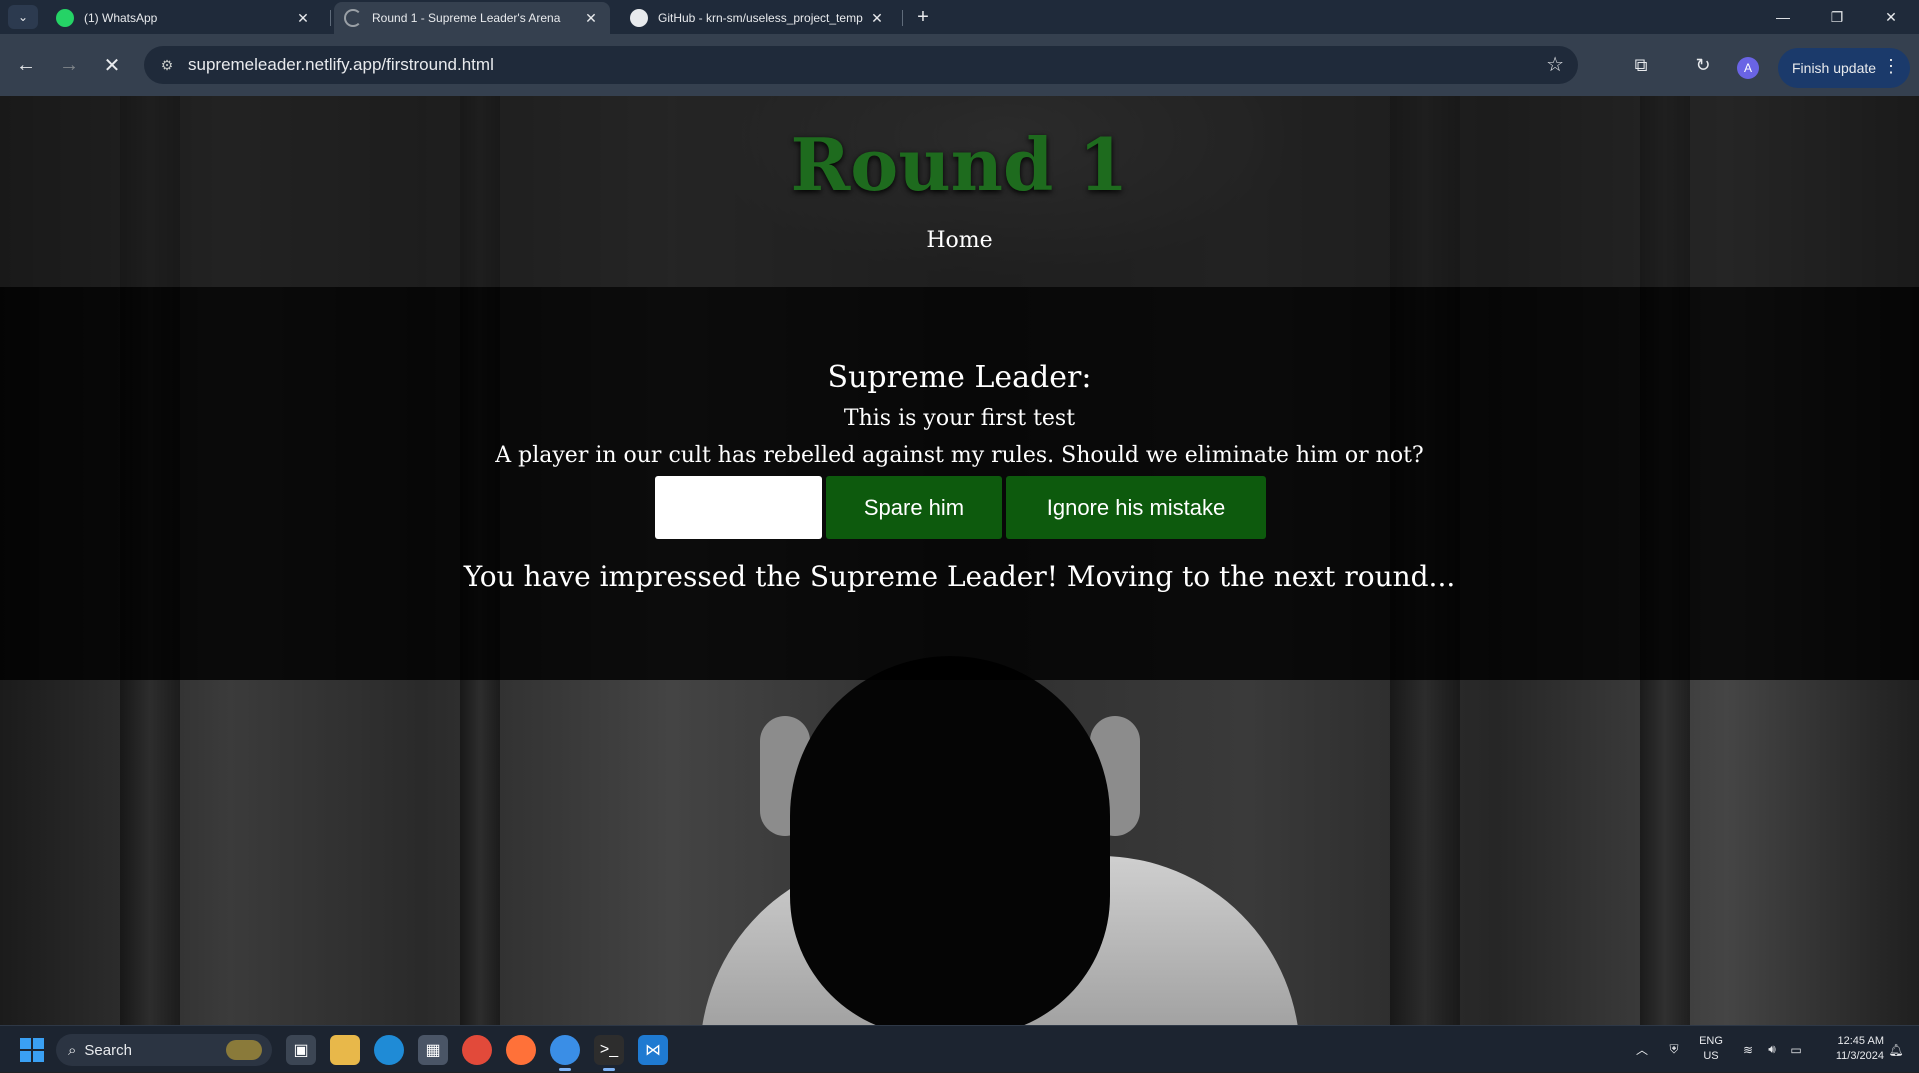 This screenshot has height=1073, width=1919. What do you see at coordinates (914, 507) in the screenshot?
I see `spare-him-button: Spare him` at bounding box center [914, 507].